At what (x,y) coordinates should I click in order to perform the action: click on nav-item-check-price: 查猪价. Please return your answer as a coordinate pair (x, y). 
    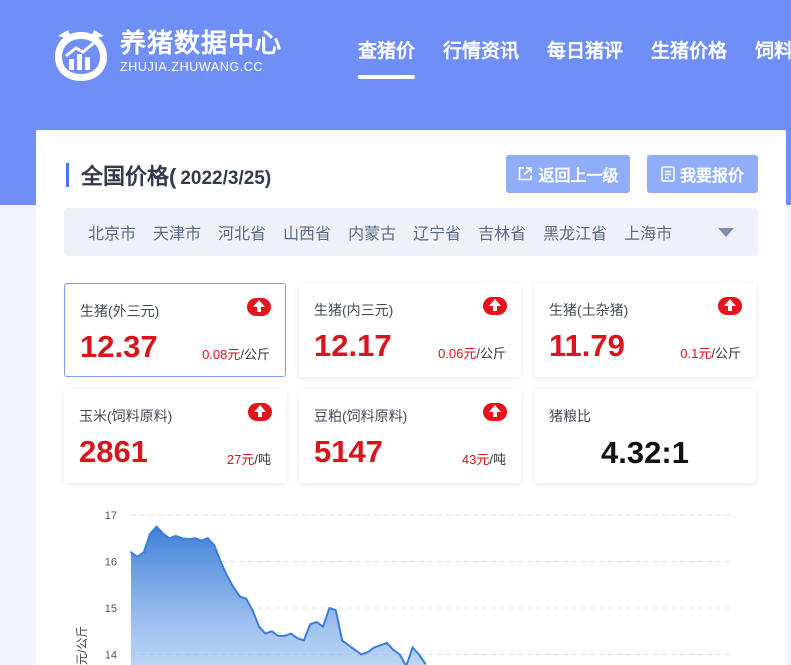
    Looking at the image, I should click on (387, 57).